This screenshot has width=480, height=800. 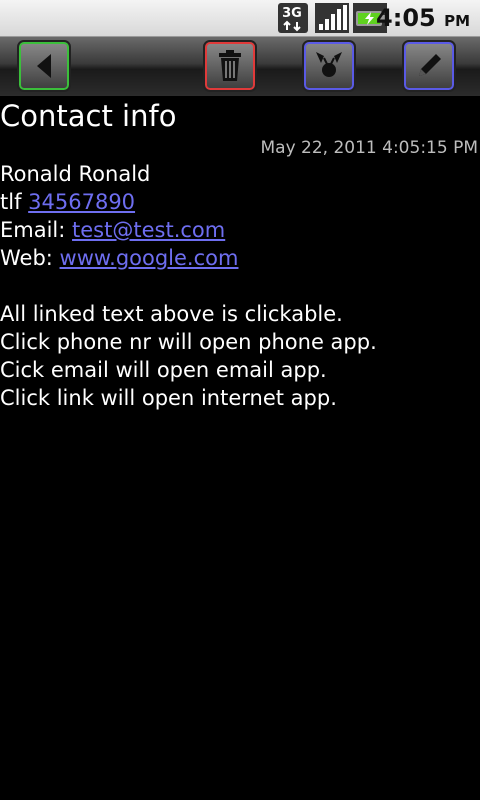 What do you see at coordinates (332, 20) in the screenshot?
I see `signal-strength-icon` at bounding box center [332, 20].